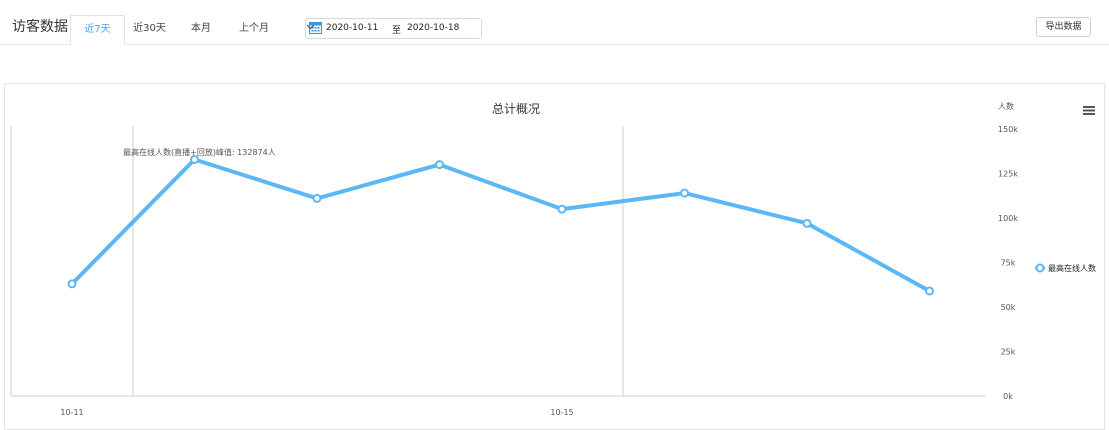 The image size is (1109, 430). Describe the element at coordinates (1072, 268) in the screenshot. I see `legend-label: 最高在线人数` at that location.